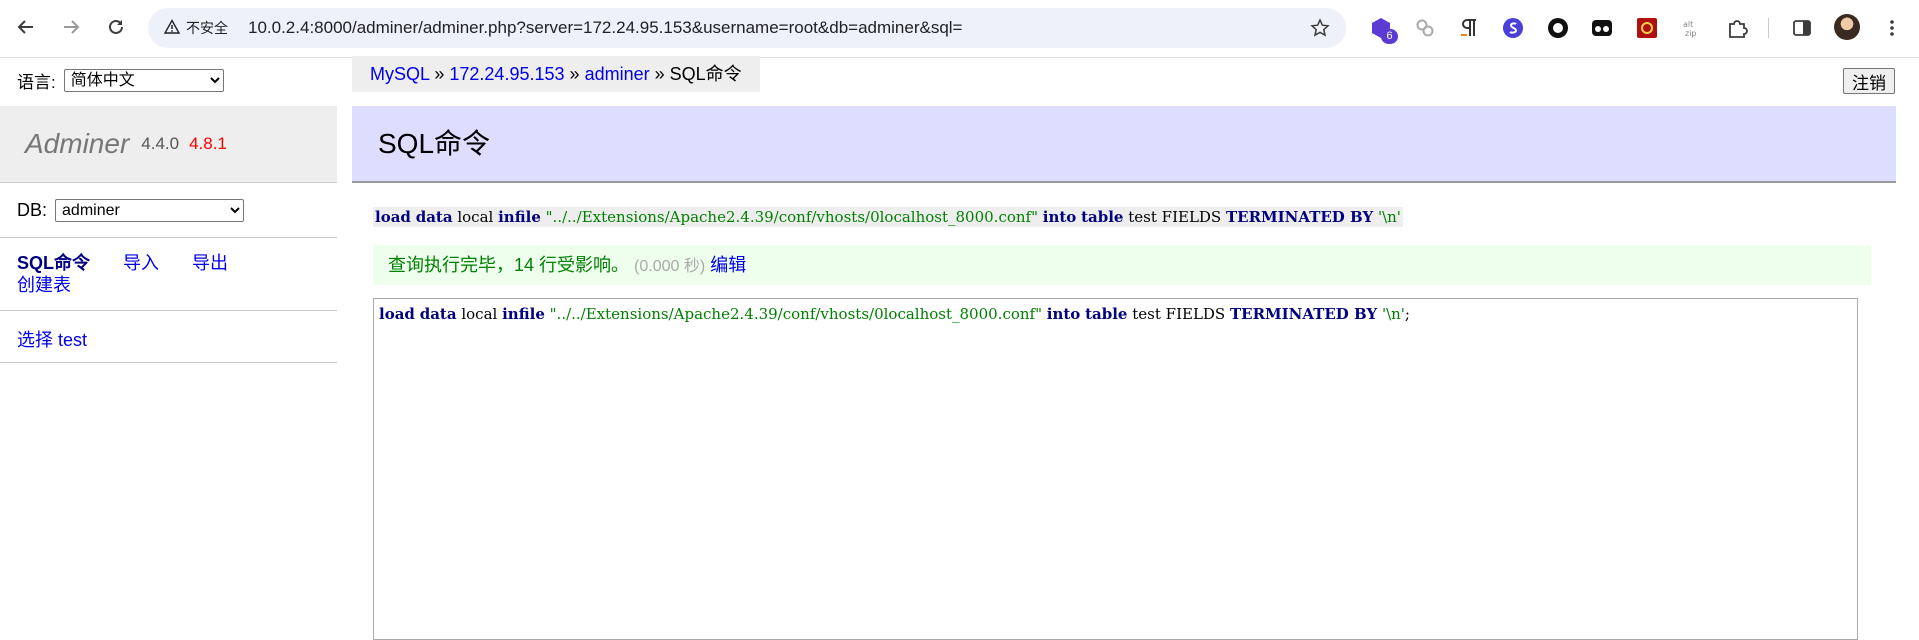 The width and height of the screenshot is (1919, 640). I want to click on toolbar-divider, so click(1768, 28).